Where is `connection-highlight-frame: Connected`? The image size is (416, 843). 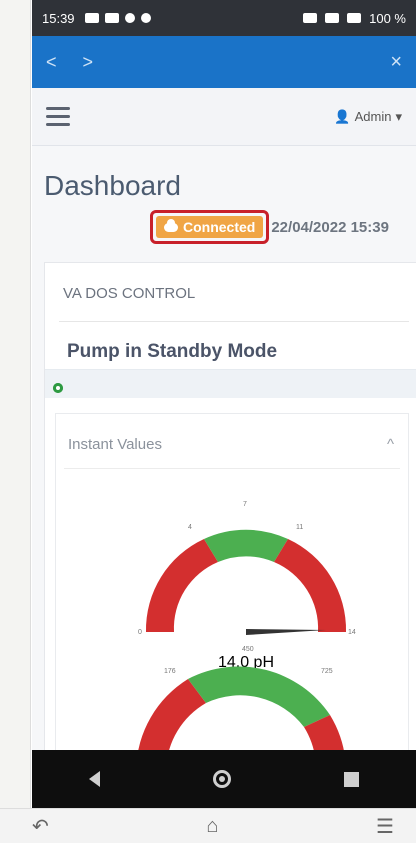 connection-highlight-frame: Connected is located at coordinates (210, 227).